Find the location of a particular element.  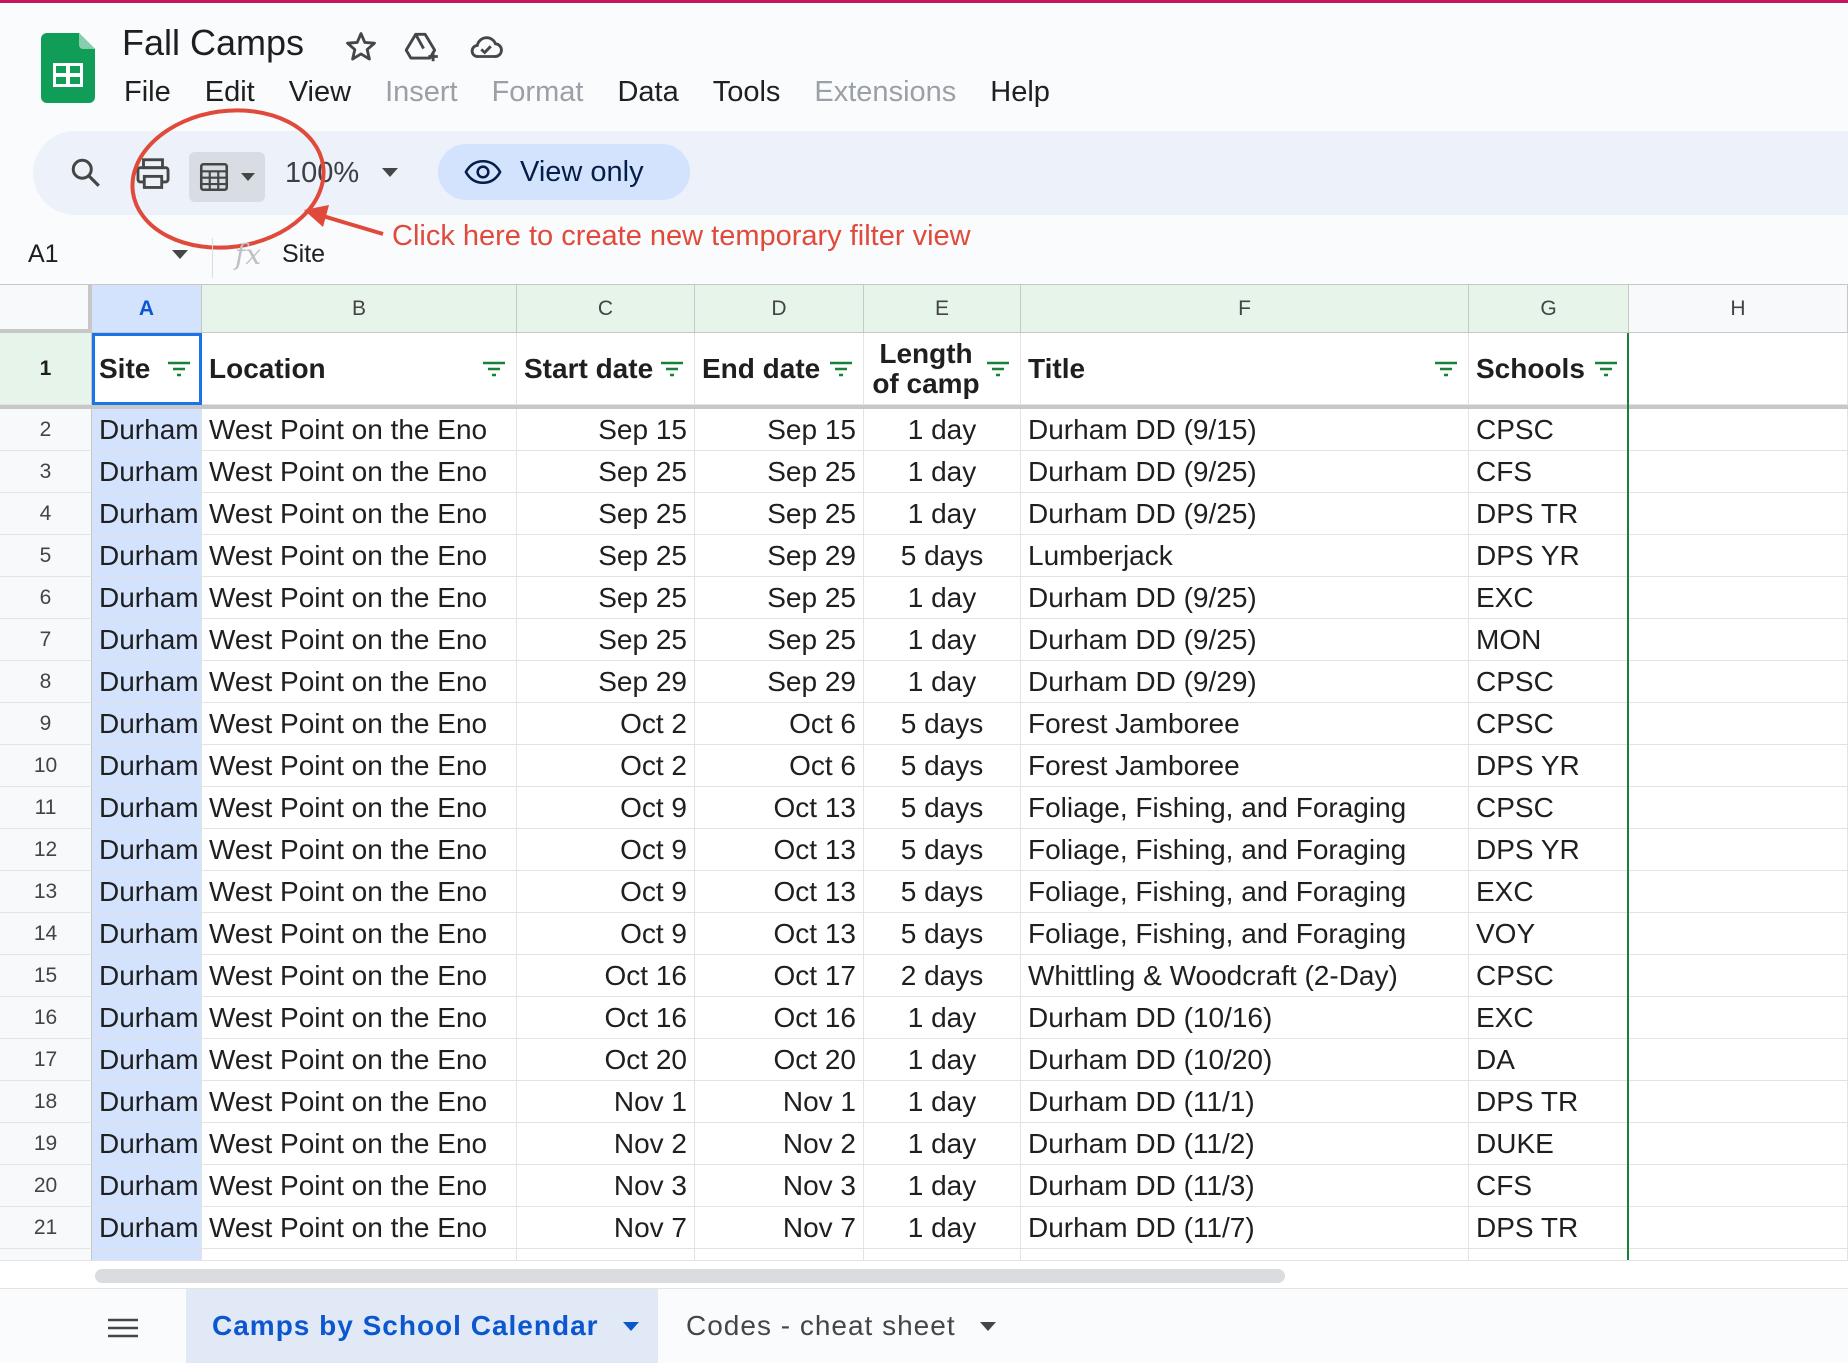

table-cell: Forest Jamboree is located at coordinates (1245, 766).